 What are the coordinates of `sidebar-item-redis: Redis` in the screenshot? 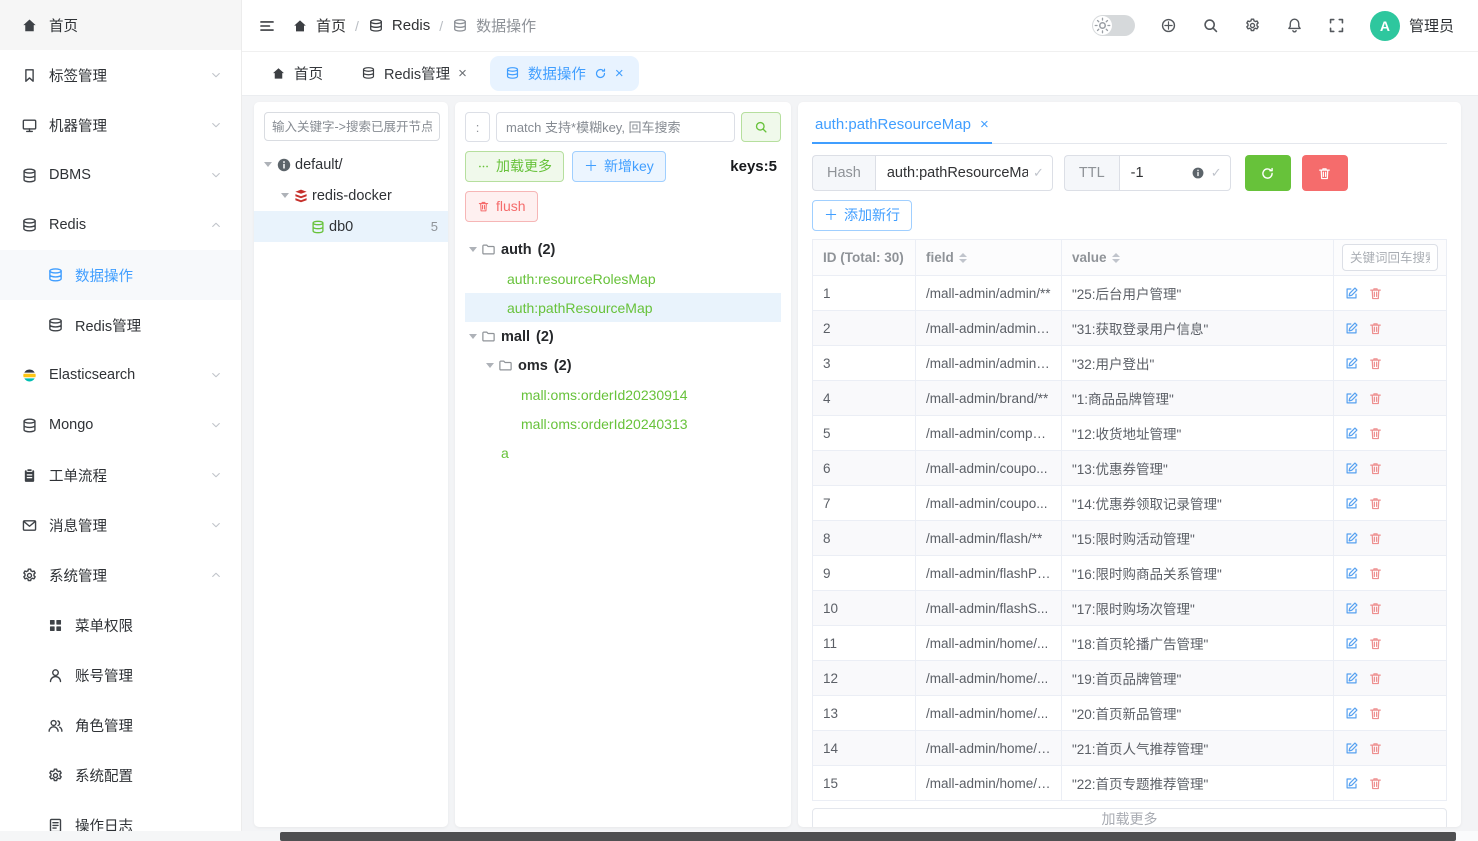 It's located at (120, 225).